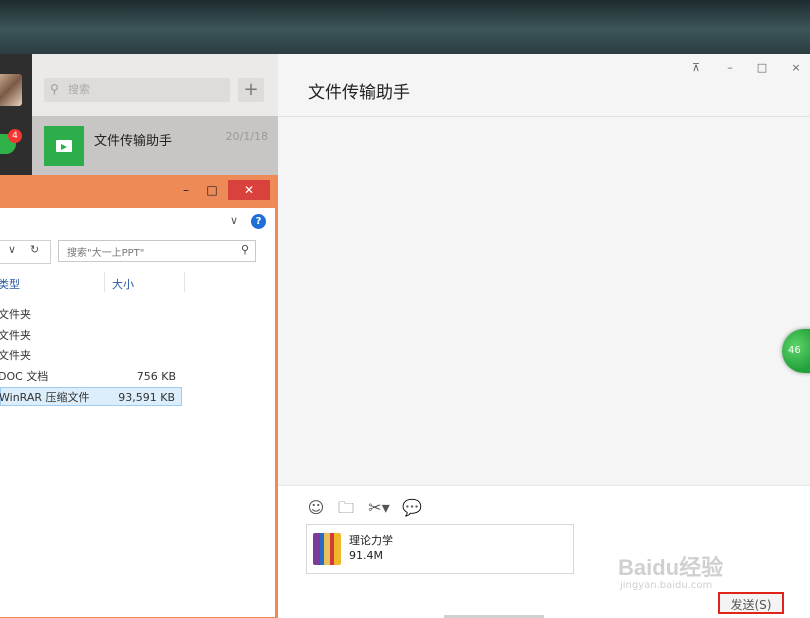 This screenshot has height=618, width=810. I want to click on attachment-name: 理论力学, so click(371, 540).